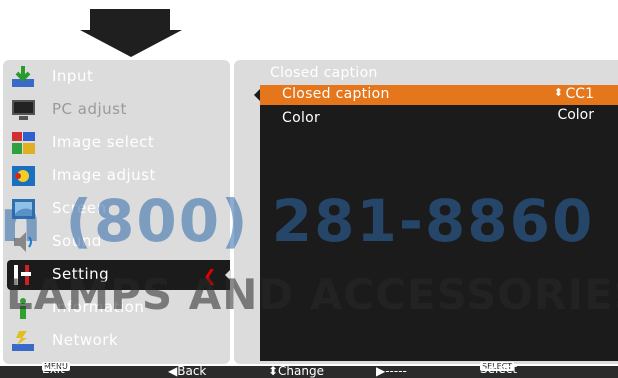 This screenshot has width=618, height=378. Describe the element at coordinates (579, 94) in the screenshot. I see `closed-caption-value: CC1` at that location.